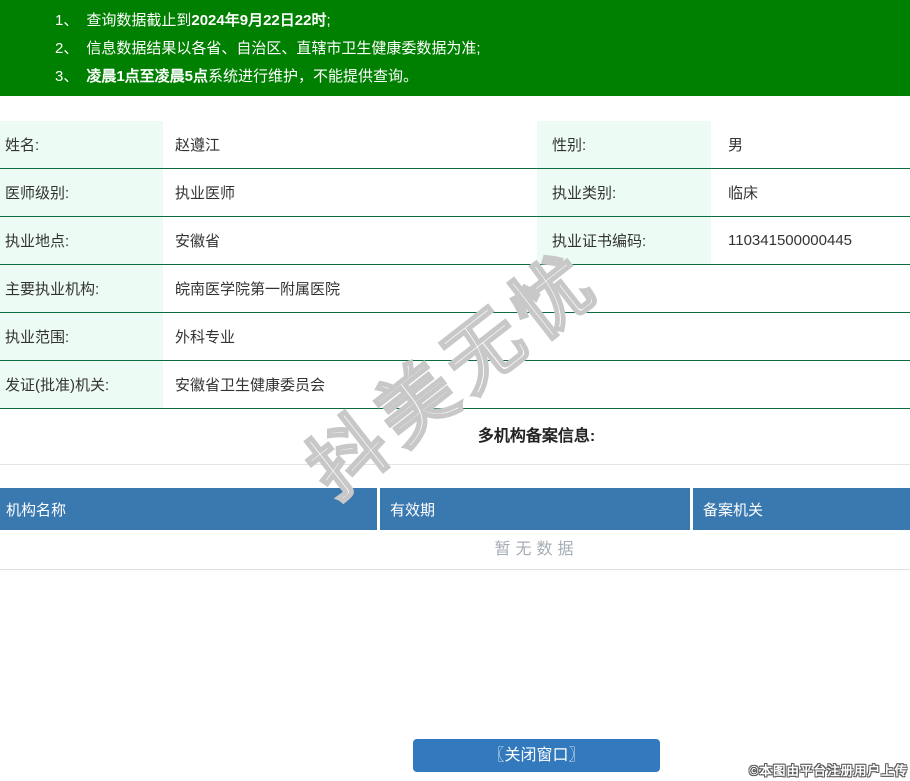 This screenshot has width=910, height=781. What do you see at coordinates (624, 240) in the screenshot?
I see `field-label-certificate-number: 执业证书编码:` at bounding box center [624, 240].